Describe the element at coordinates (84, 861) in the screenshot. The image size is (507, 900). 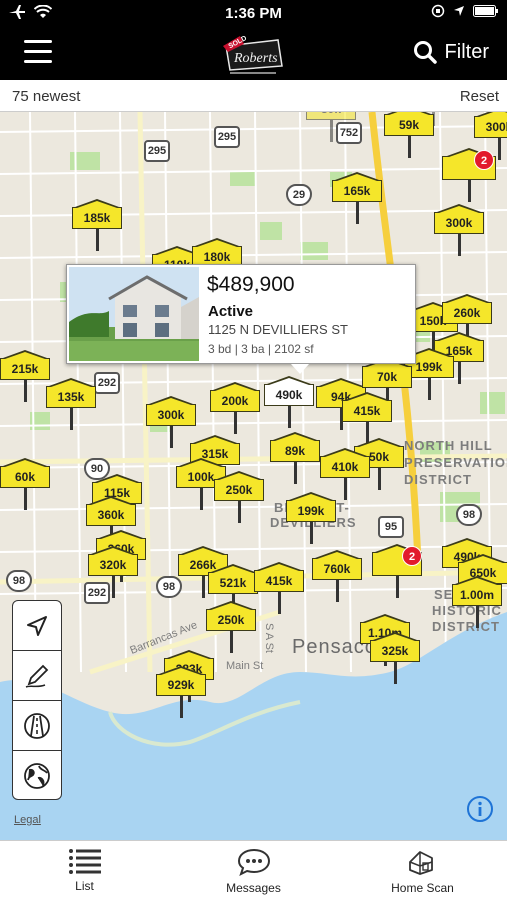
I see `list-icon` at that location.